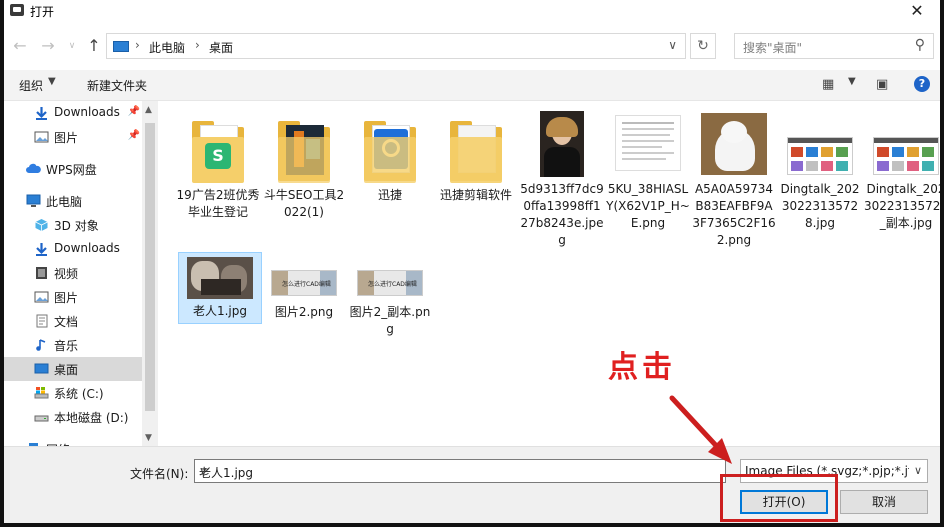  What do you see at coordinates (734, 177) in the screenshot?
I see `file-item-image: A5A0A59734B83EAFBF9A3F7365C2F162.png` at bounding box center [734, 177].